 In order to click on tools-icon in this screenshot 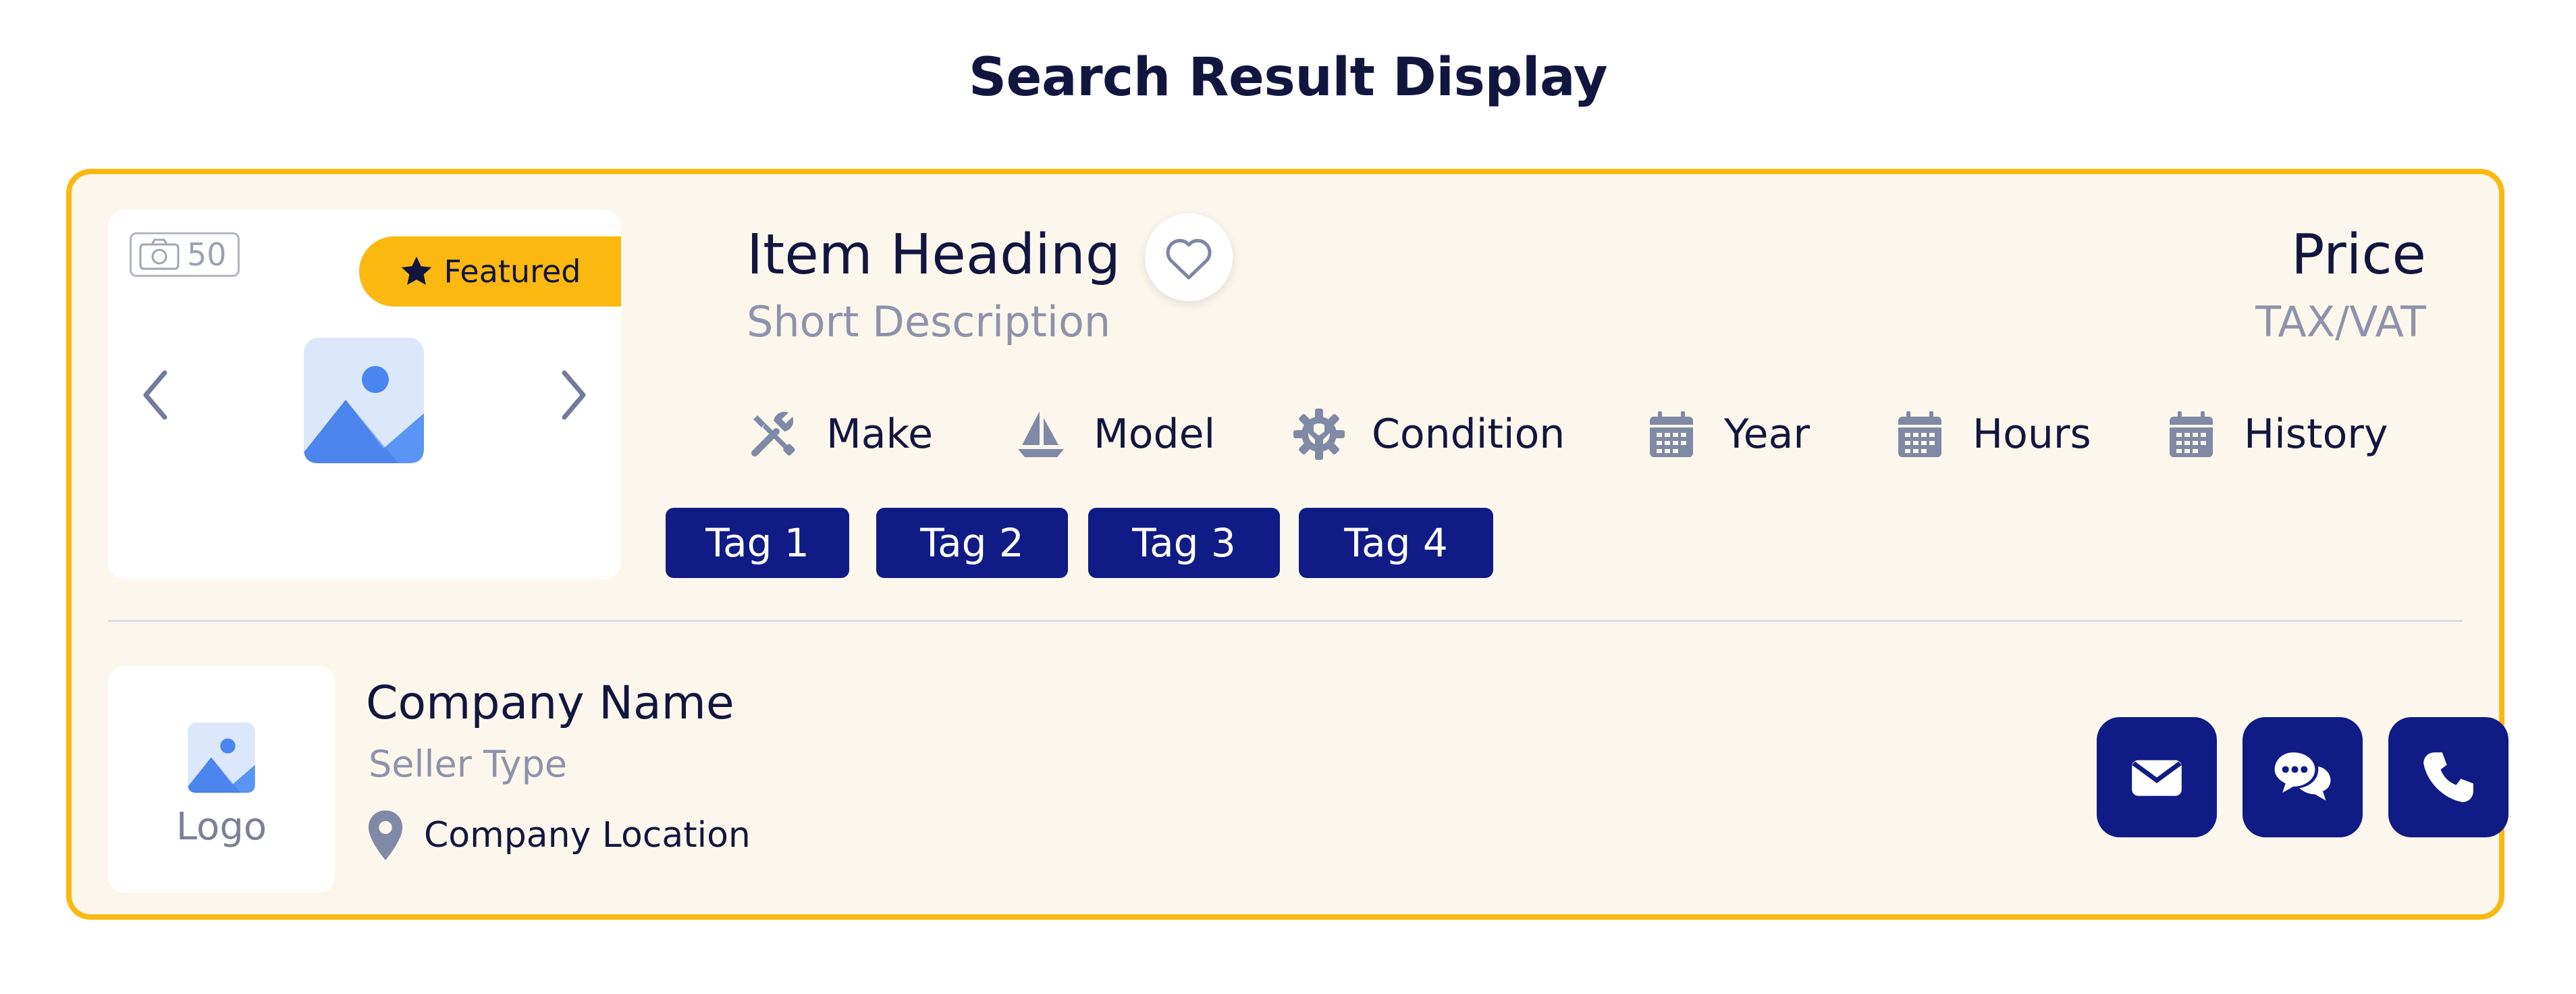, I will do `click(773, 434)`.